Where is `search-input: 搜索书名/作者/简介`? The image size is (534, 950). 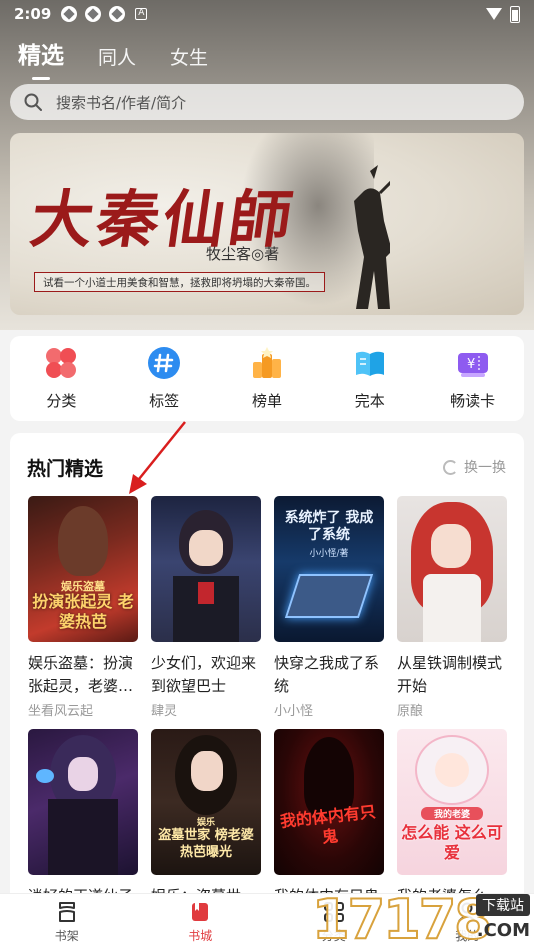
search-input: 搜索书名/作者/简介 is located at coordinates (267, 102).